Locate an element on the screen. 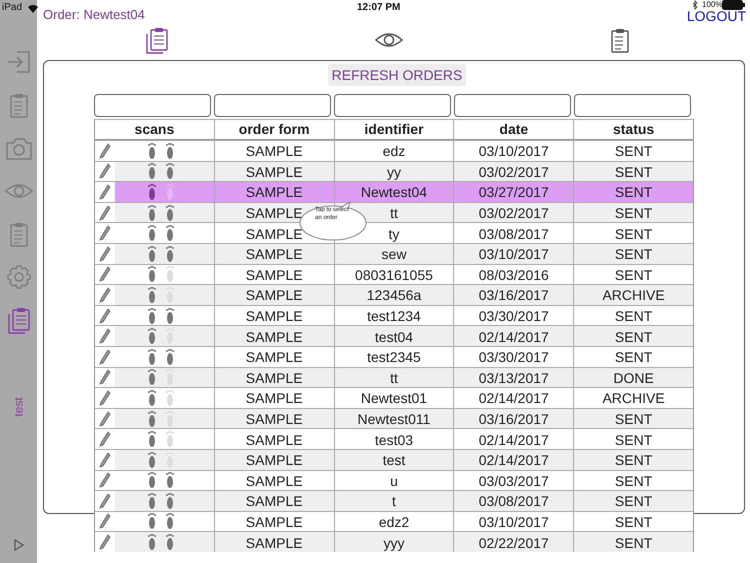 The image size is (750, 563). wifi-icon is located at coordinates (33, 8).